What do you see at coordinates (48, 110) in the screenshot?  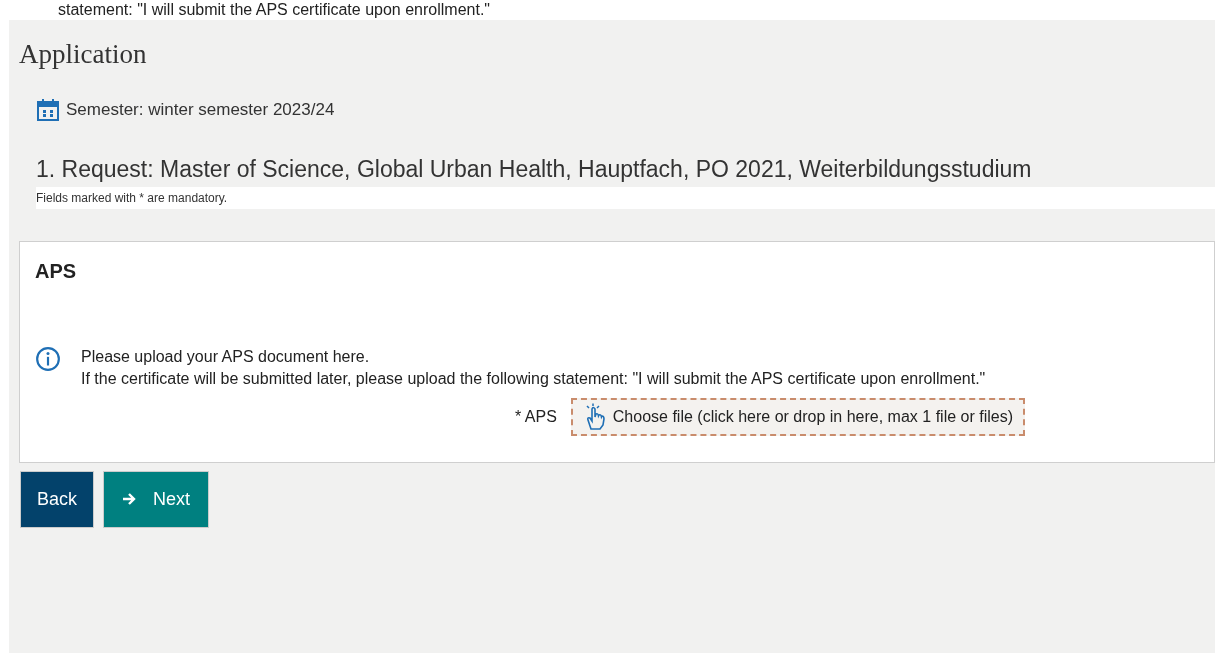 I see `calendar-icon` at bounding box center [48, 110].